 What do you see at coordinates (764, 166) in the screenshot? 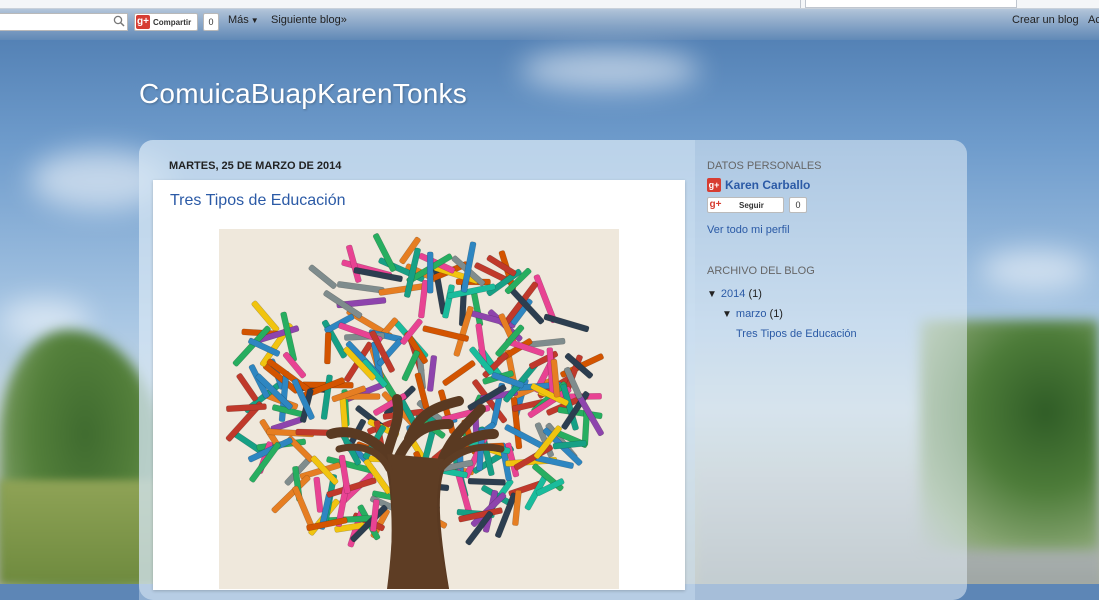
I see `profile-header: DATOS PERSONALES` at bounding box center [764, 166].